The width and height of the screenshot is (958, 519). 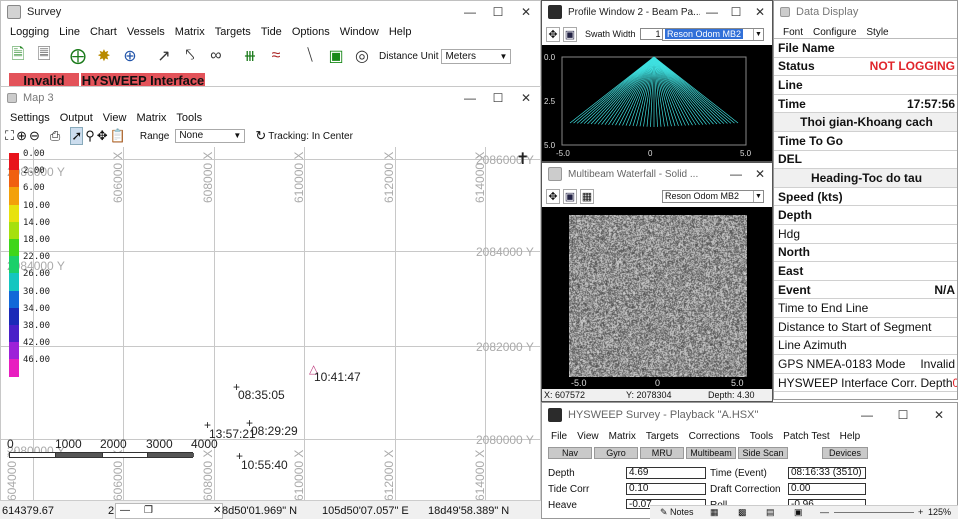 What do you see at coordinates (216, 56) in the screenshot?
I see `link-icon: ∞` at bounding box center [216, 56].